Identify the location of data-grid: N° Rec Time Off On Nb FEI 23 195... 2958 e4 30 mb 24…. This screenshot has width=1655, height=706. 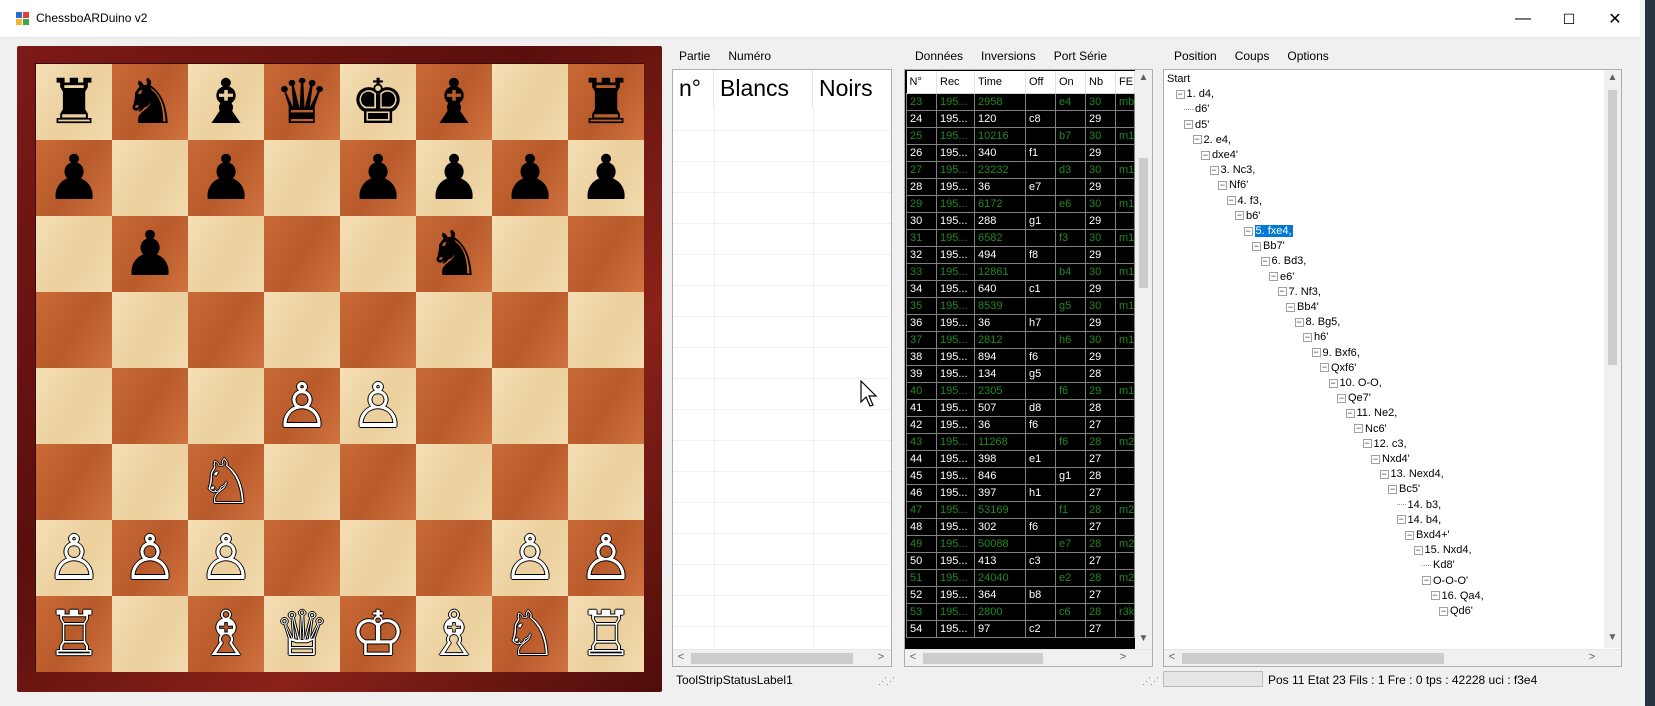
(1028, 368).